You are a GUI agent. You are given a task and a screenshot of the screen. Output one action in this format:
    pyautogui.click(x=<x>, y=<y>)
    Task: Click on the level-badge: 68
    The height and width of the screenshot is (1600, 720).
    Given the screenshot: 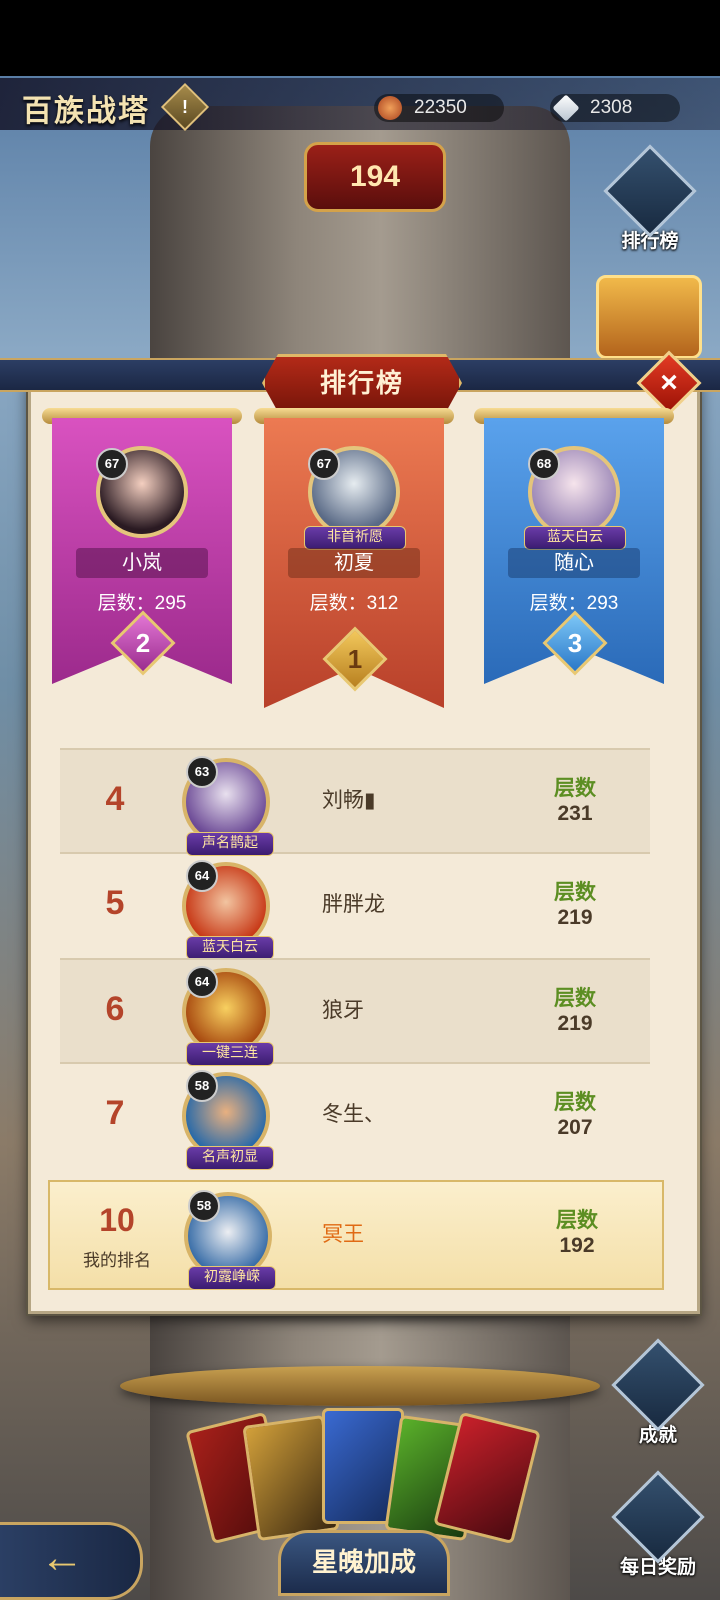 What is the action you would take?
    pyautogui.click(x=544, y=464)
    